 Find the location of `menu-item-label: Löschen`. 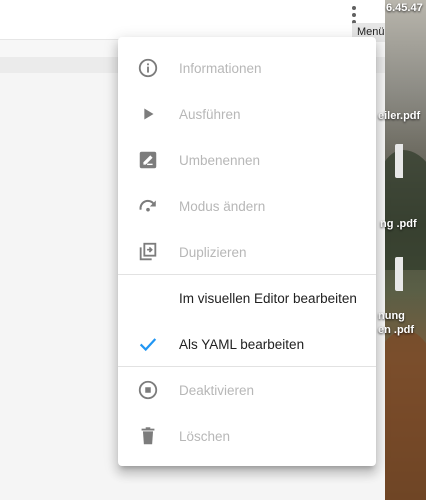

menu-item-label: Löschen is located at coordinates (205, 436).